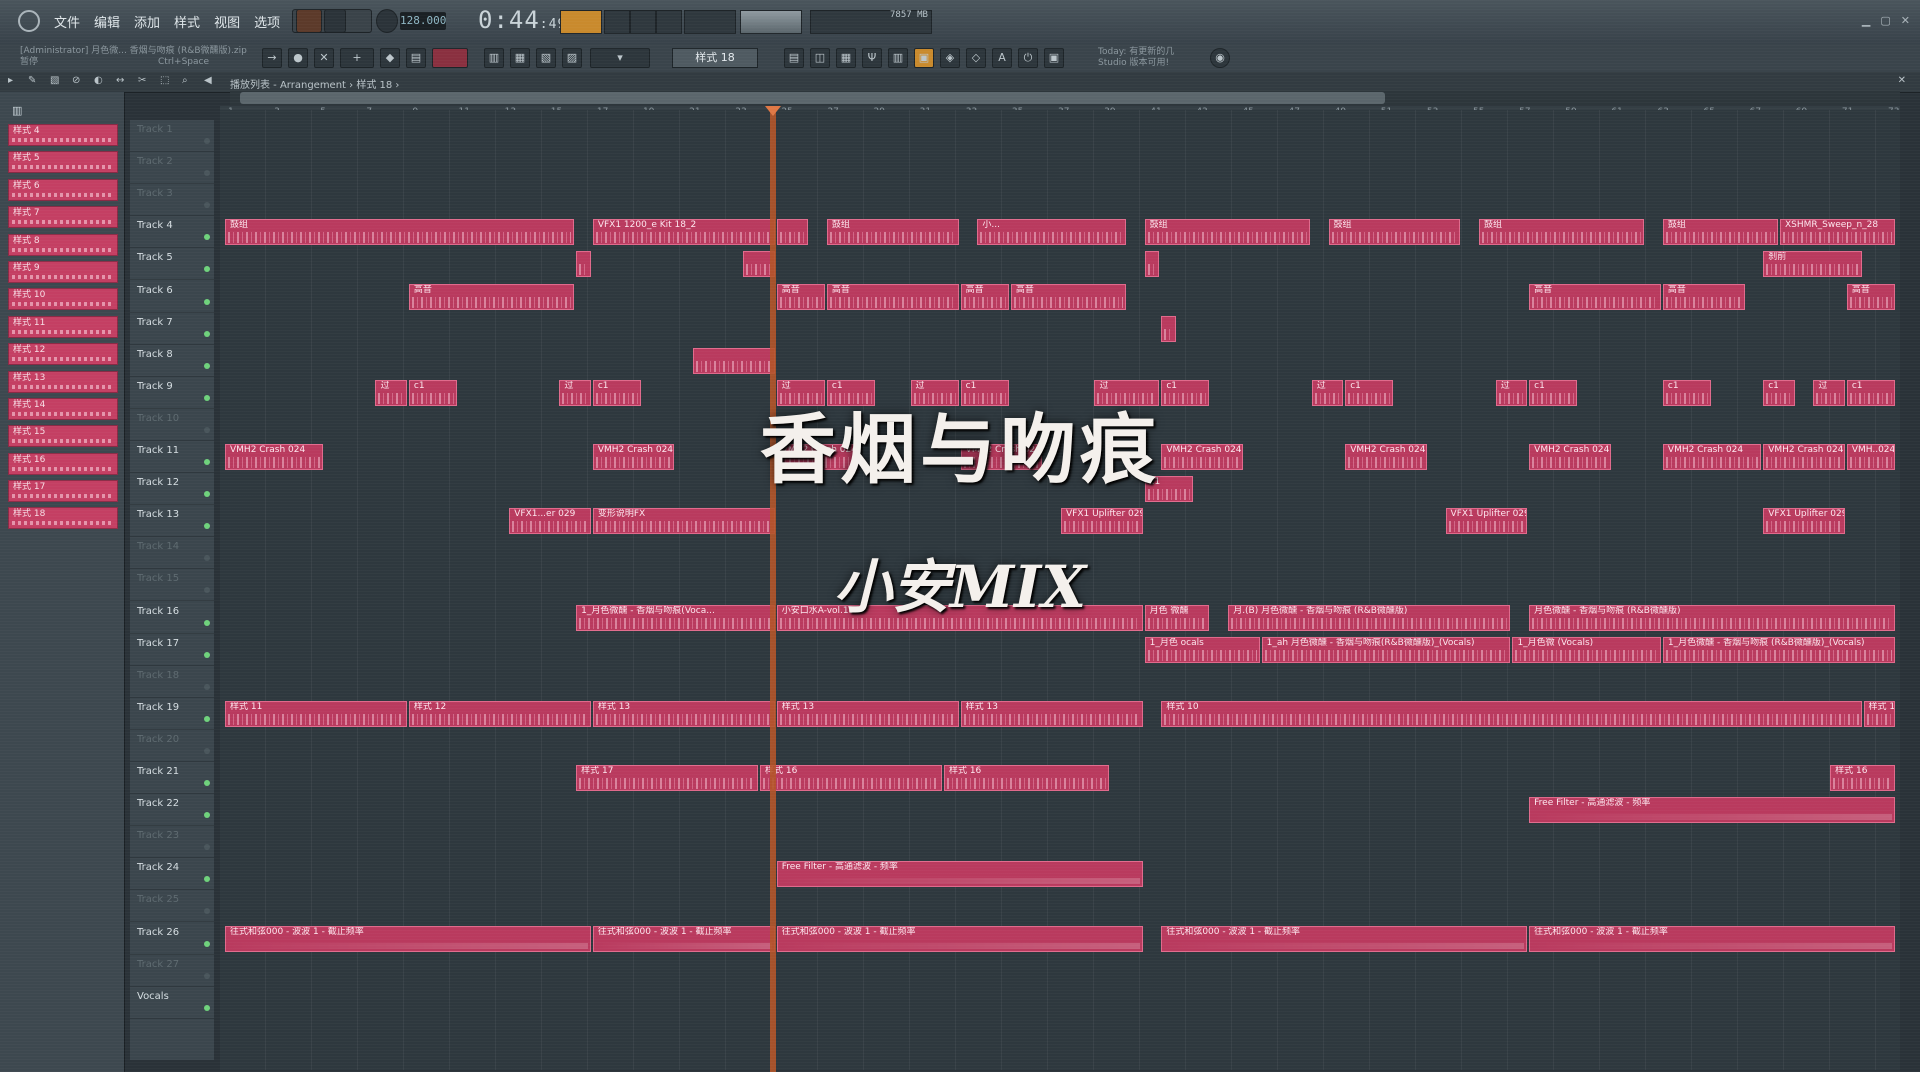  I want to click on text-icon: A, so click(1002, 58).